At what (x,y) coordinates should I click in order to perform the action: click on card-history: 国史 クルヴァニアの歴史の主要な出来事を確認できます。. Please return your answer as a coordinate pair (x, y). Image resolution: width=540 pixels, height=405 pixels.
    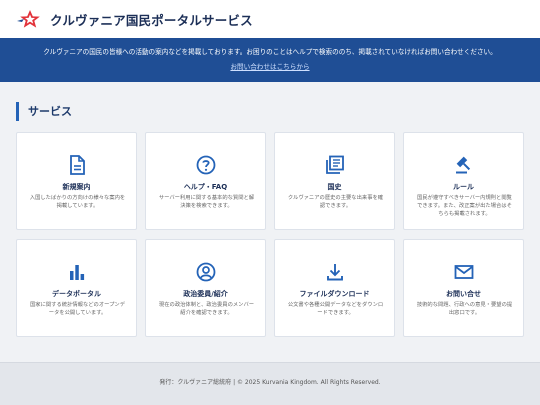
    Looking at the image, I should click on (334, 181).